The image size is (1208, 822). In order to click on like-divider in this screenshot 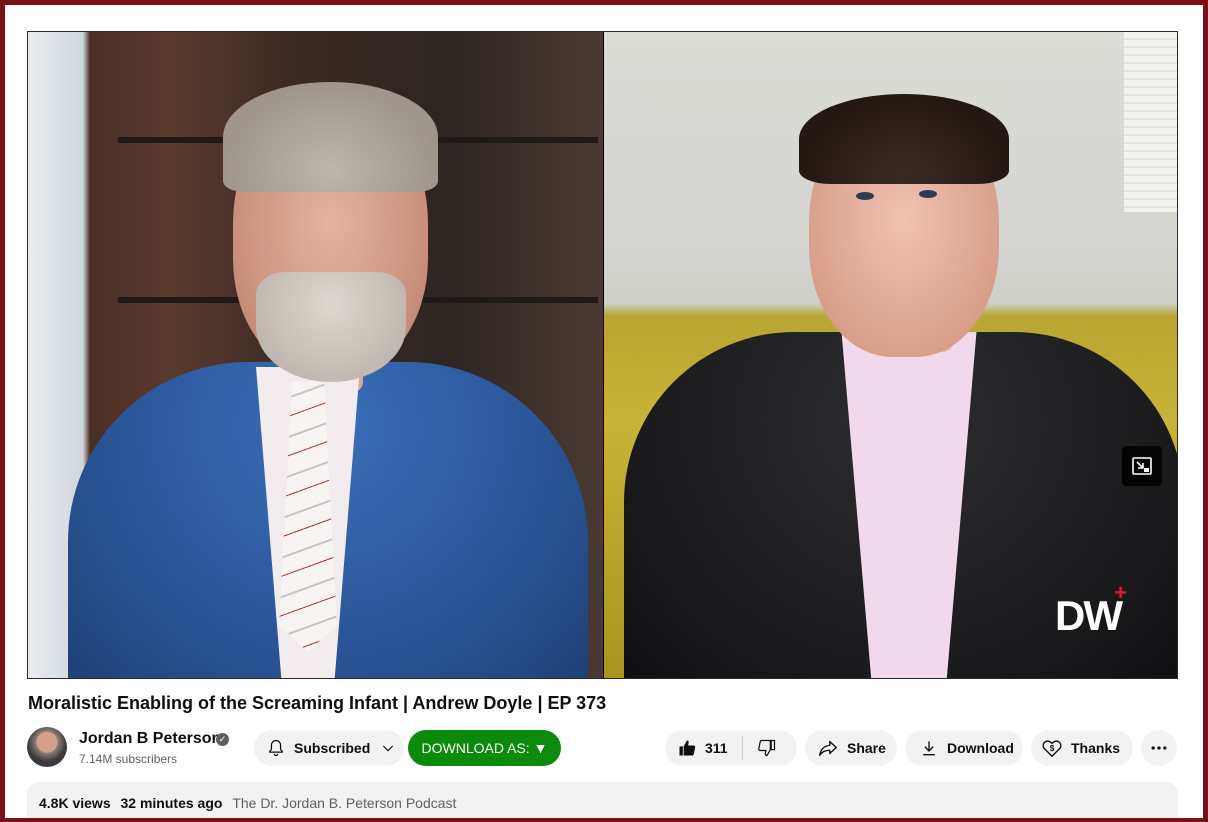, I will do `click(742, 748)`.